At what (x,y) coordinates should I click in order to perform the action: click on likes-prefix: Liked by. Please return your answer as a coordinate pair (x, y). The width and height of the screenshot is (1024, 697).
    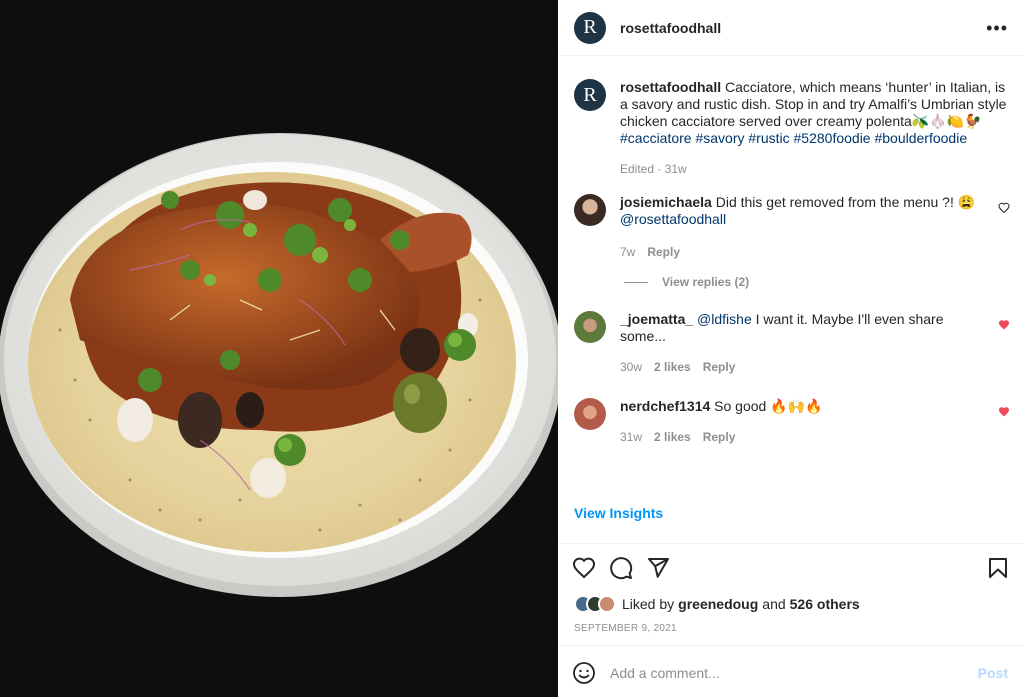
    Looking at the image, I should click on (648, 604).